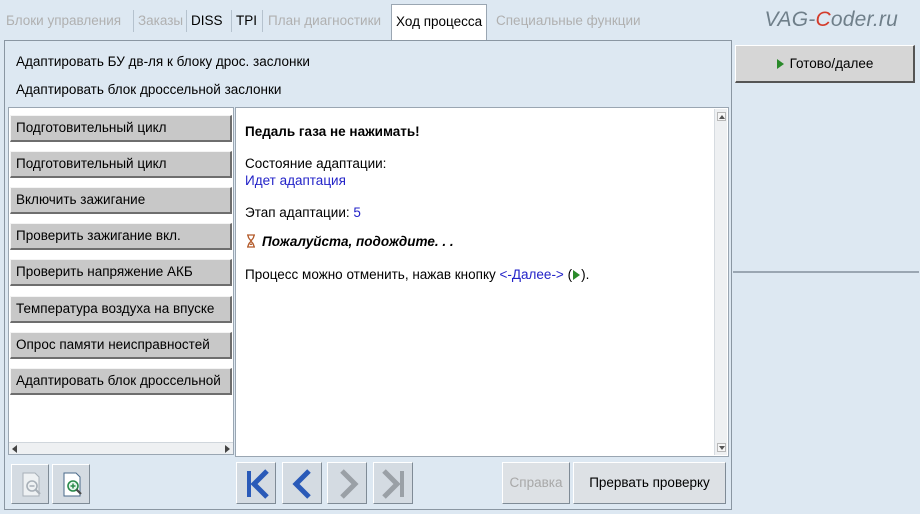 The height and width of the screenshot is (514, 920). What do you see at coordinates (121, 381) in the screenshot?
I see `step-item-current: Адаптировать блок дроссельной` at bounding box center [121, 381].